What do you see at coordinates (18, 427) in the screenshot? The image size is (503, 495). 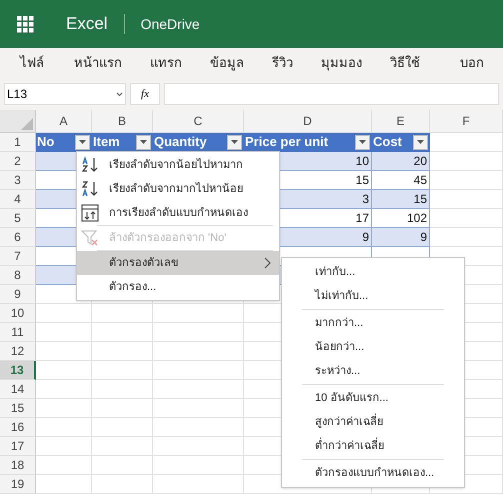 I see `row-header: 16` at bounding box center [18, 427].